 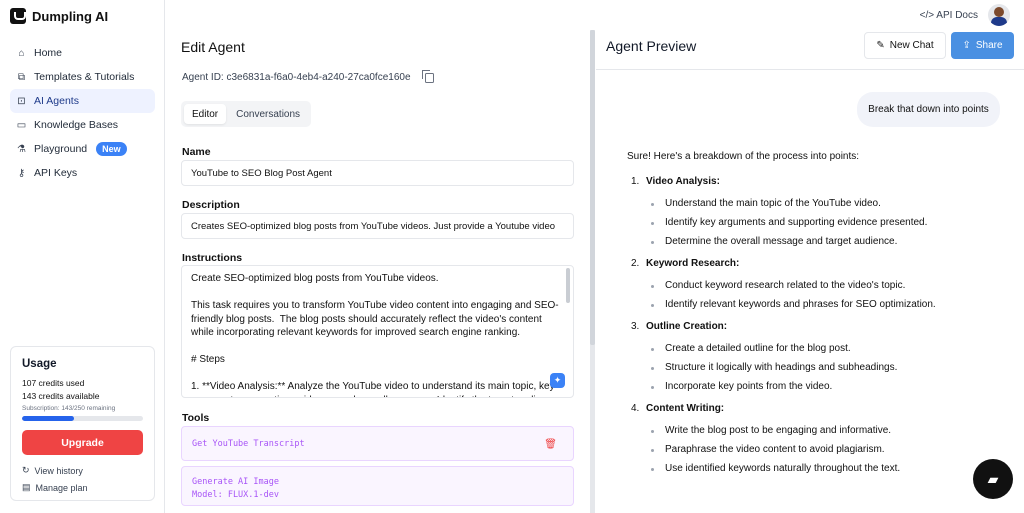 I want to click on upgrade-button: Upgrade, so click(x=82, y=442).